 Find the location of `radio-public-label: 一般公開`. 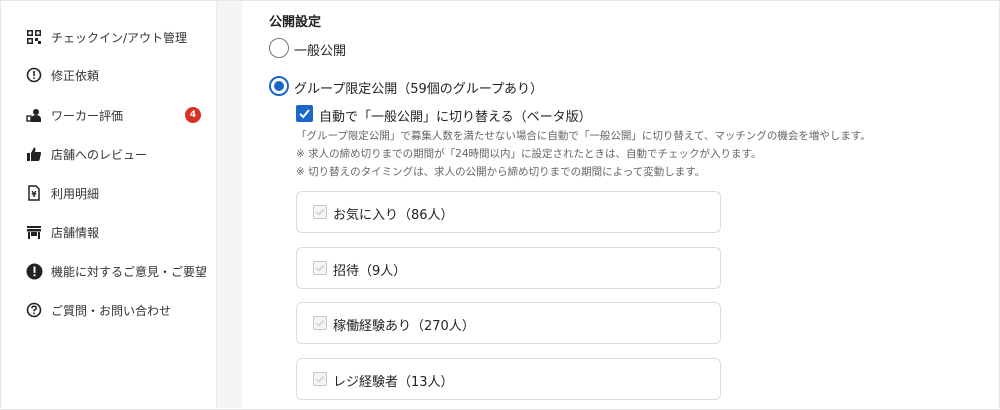

radio-public-label: 一般公開 is located at coordinates (320, 51).